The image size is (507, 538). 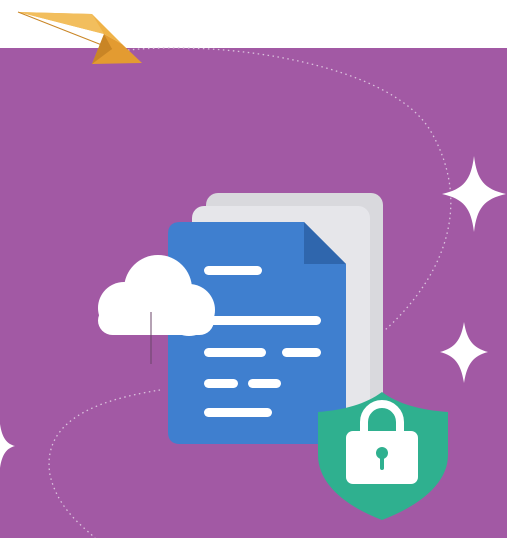 What do you see at coordinates (79, 37) in the screenshot?
I see `paper-plane-icon` at bounding box center [79, 37].